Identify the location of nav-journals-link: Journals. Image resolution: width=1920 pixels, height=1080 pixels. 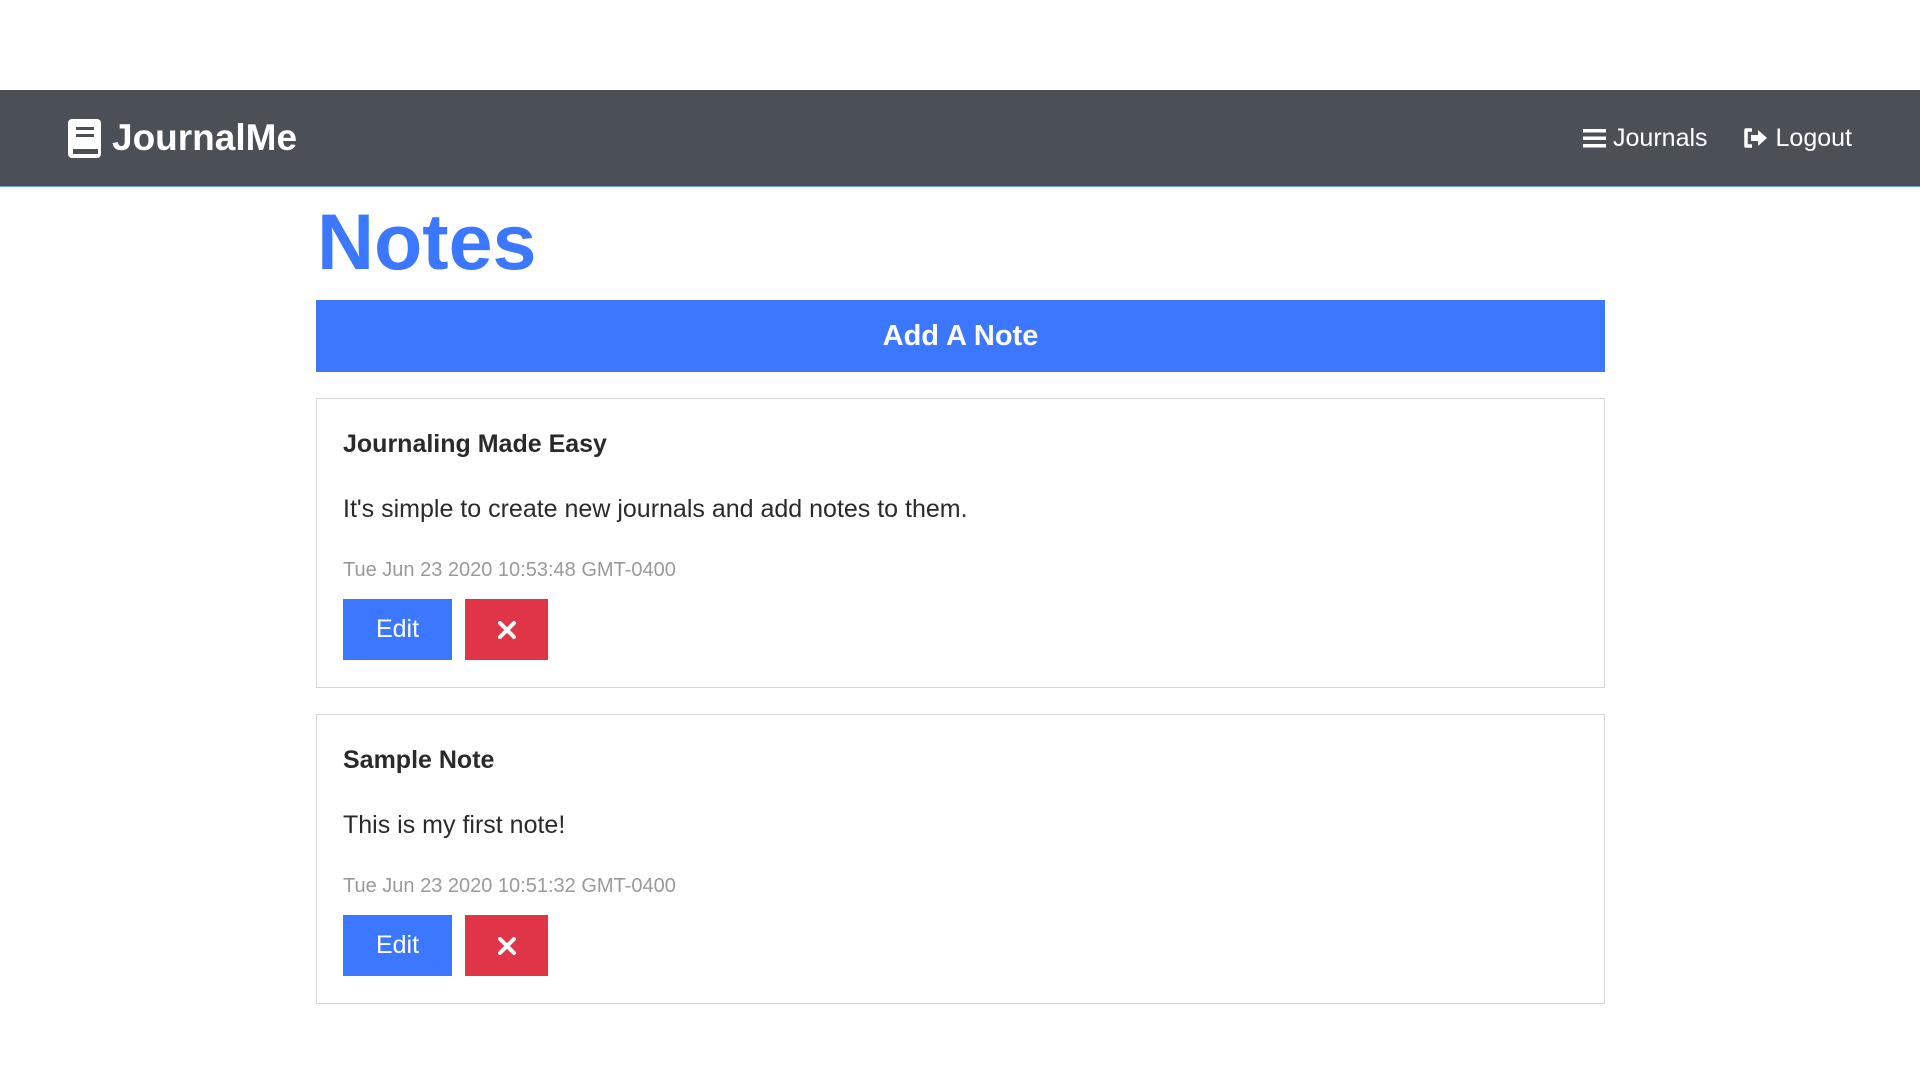
(1645, 138).